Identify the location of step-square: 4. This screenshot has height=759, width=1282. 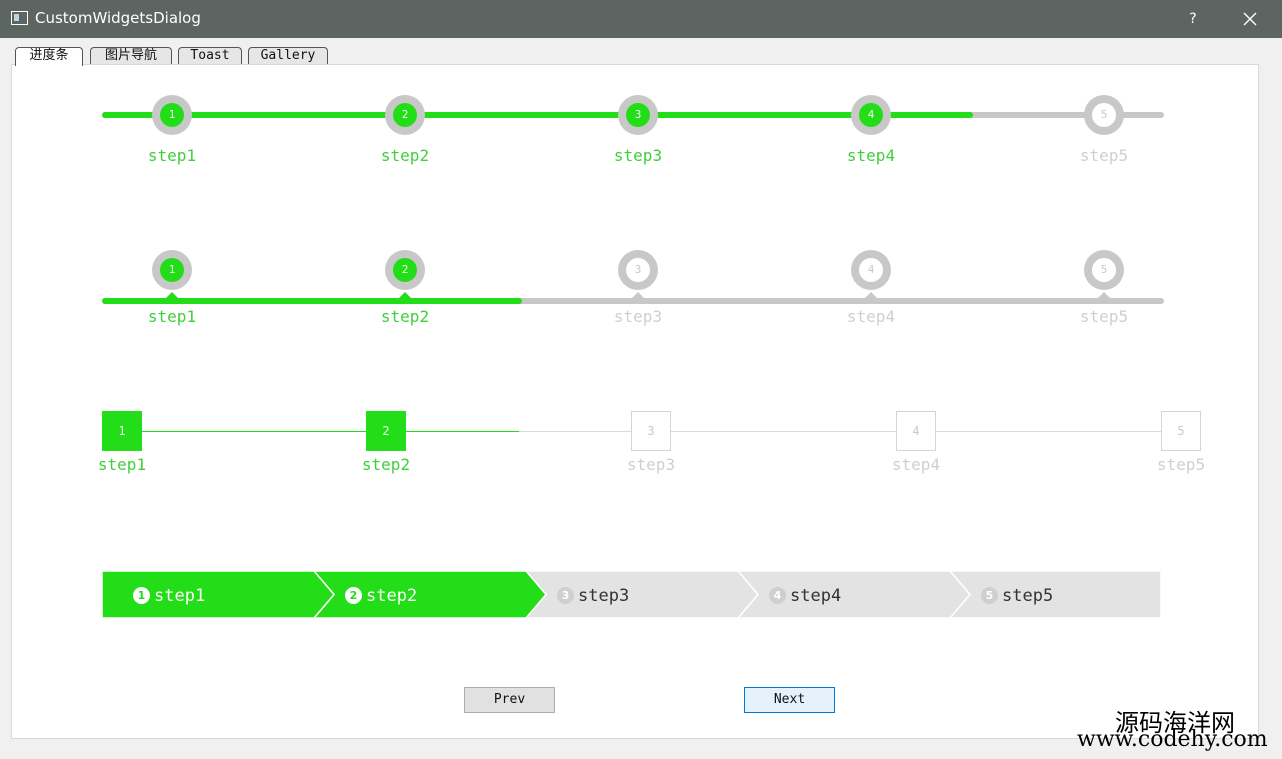
(916, 431).